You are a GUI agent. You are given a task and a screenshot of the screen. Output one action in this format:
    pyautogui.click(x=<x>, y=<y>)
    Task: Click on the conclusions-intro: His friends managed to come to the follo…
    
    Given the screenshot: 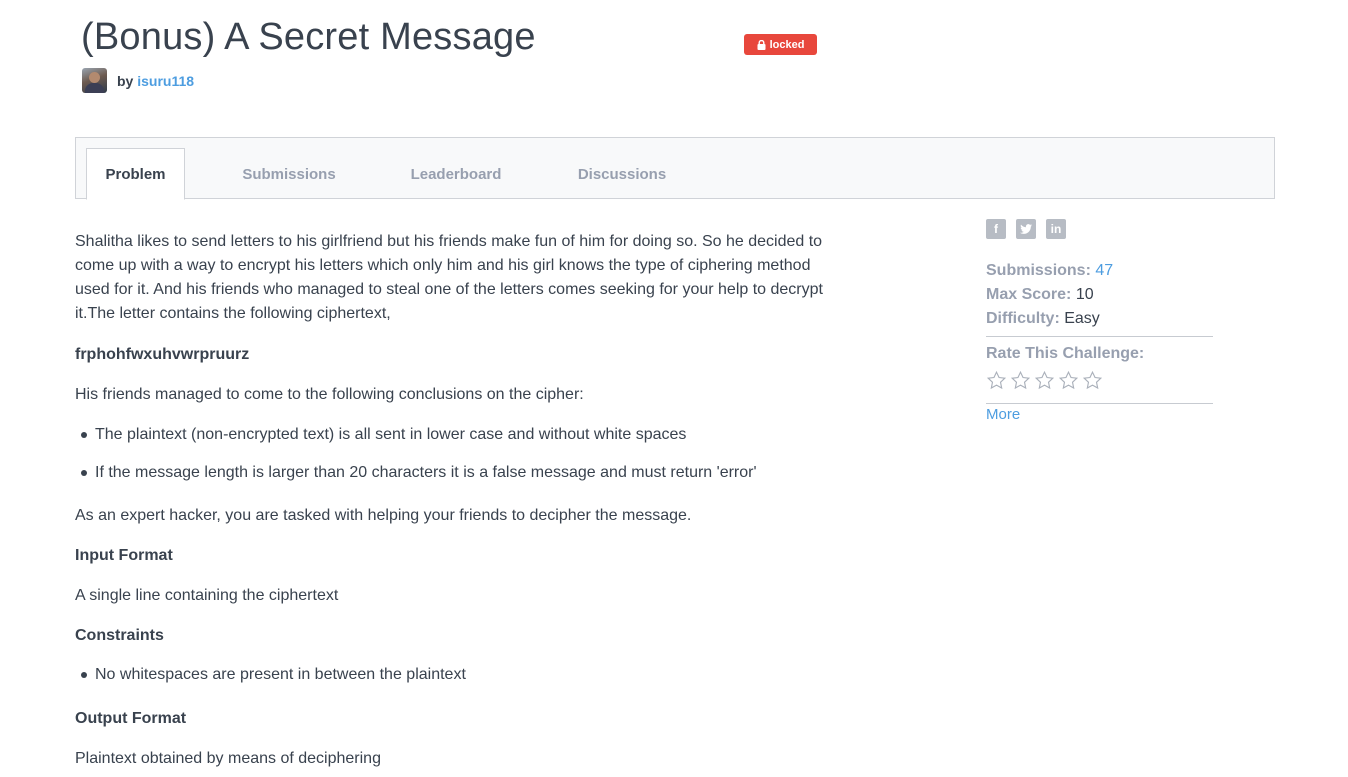 What is the action you would take?
    pyautogui.click(x=329, y=394)
    